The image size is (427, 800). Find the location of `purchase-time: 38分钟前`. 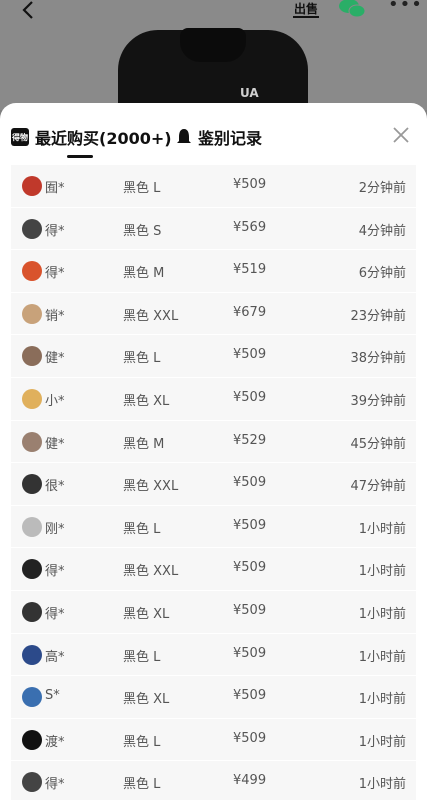

purchase-time: 38分钟前 is located at coordinates (378, 359).